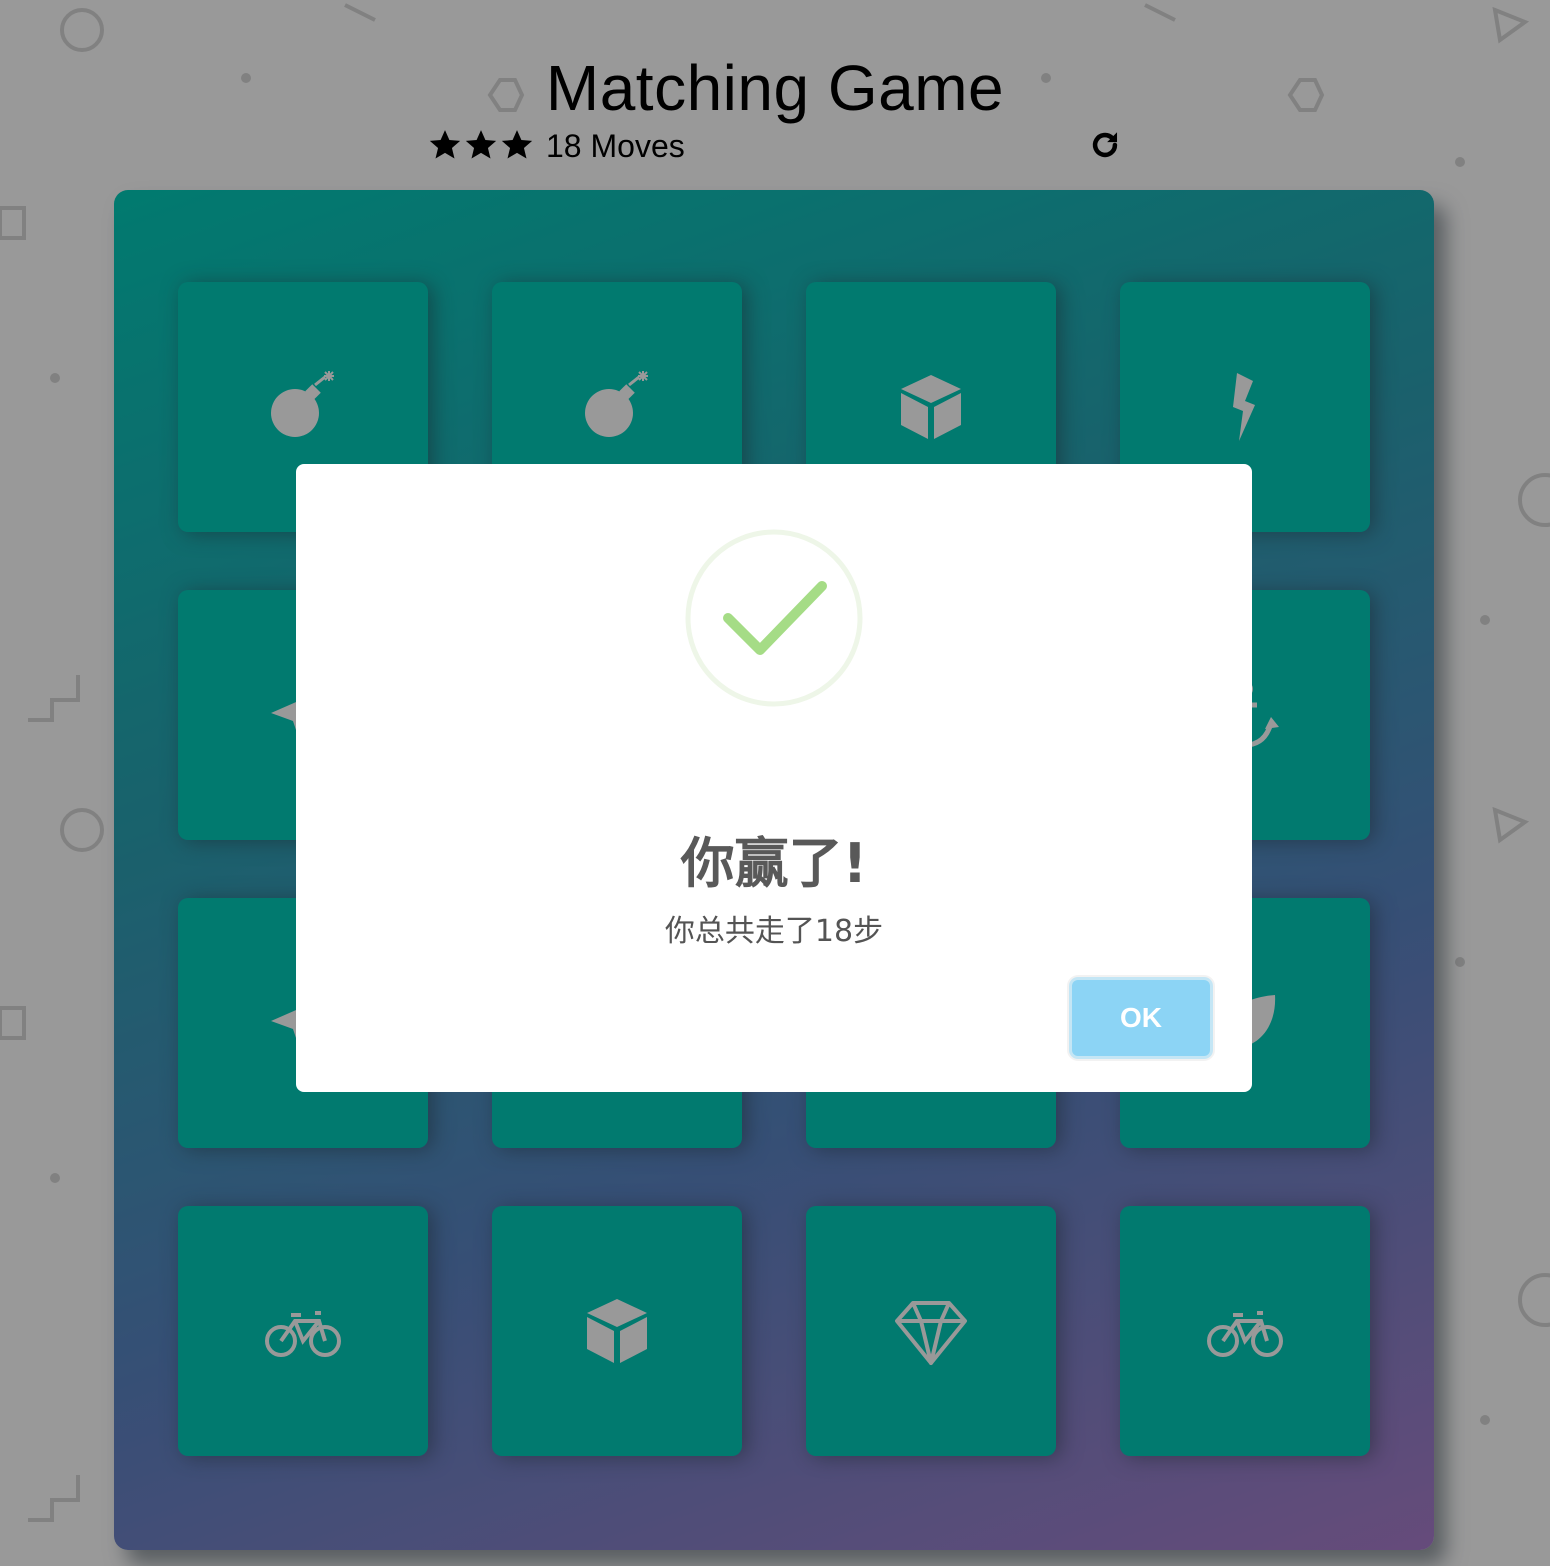 This screenshot has height=1566, width=1550. I want to click on ok-button: OK, so click(1141, 1018).